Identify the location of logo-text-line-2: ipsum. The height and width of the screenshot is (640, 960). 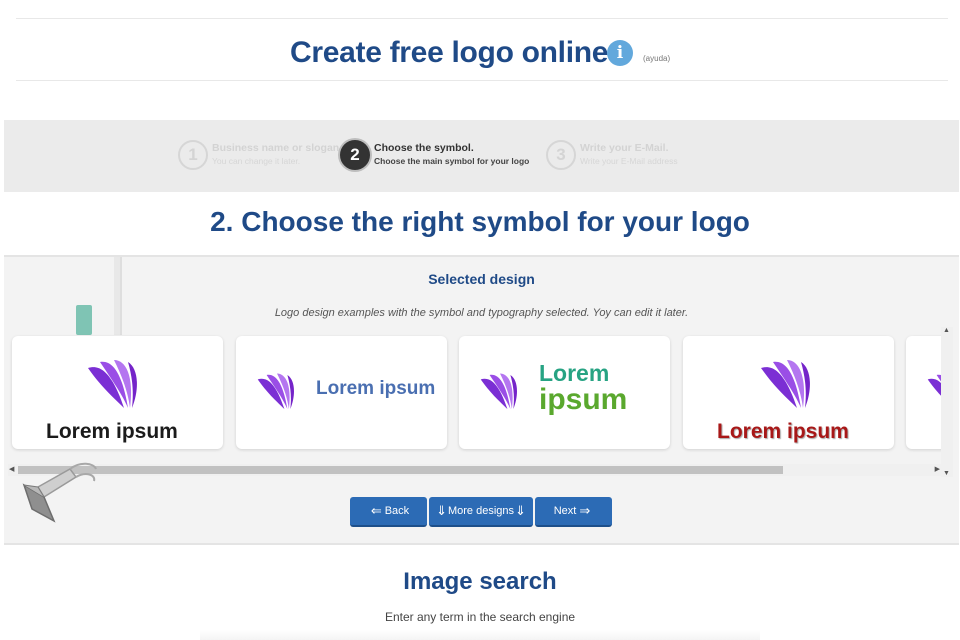
(583, 399).